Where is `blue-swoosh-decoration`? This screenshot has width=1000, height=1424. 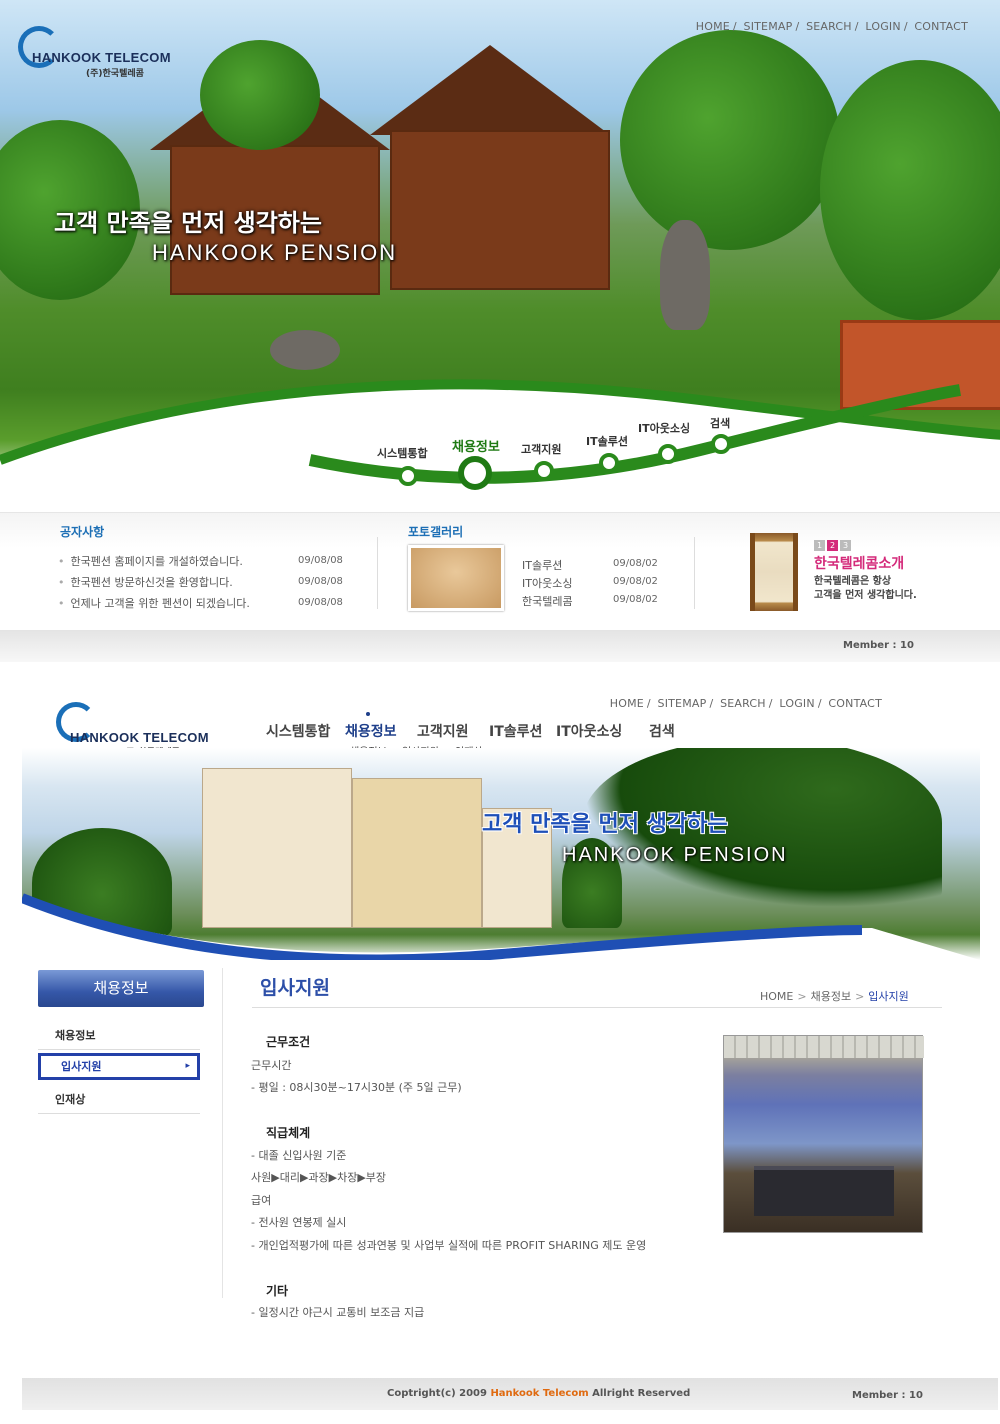
blue-swoosh-decoration is located at coordinates (501, 926).